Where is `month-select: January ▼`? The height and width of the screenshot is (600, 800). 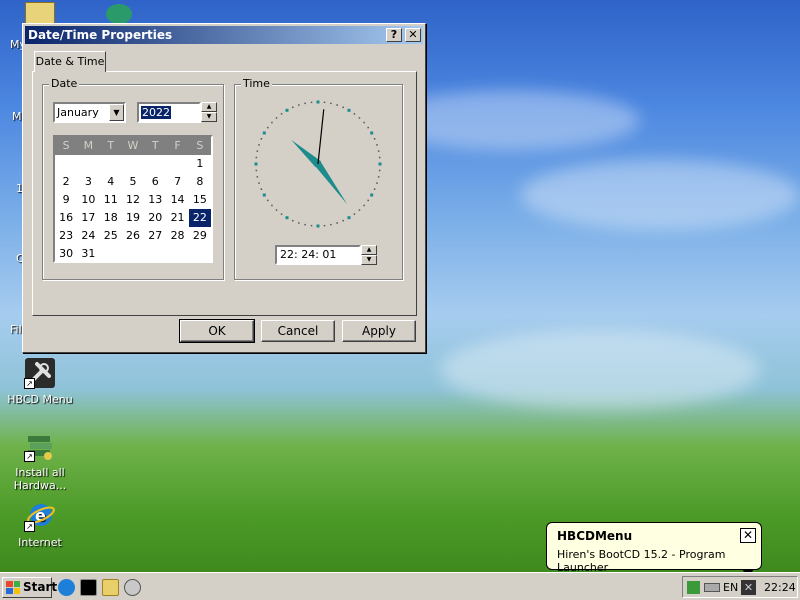 month-select: January ▼ is located at coordinates (89, 112).